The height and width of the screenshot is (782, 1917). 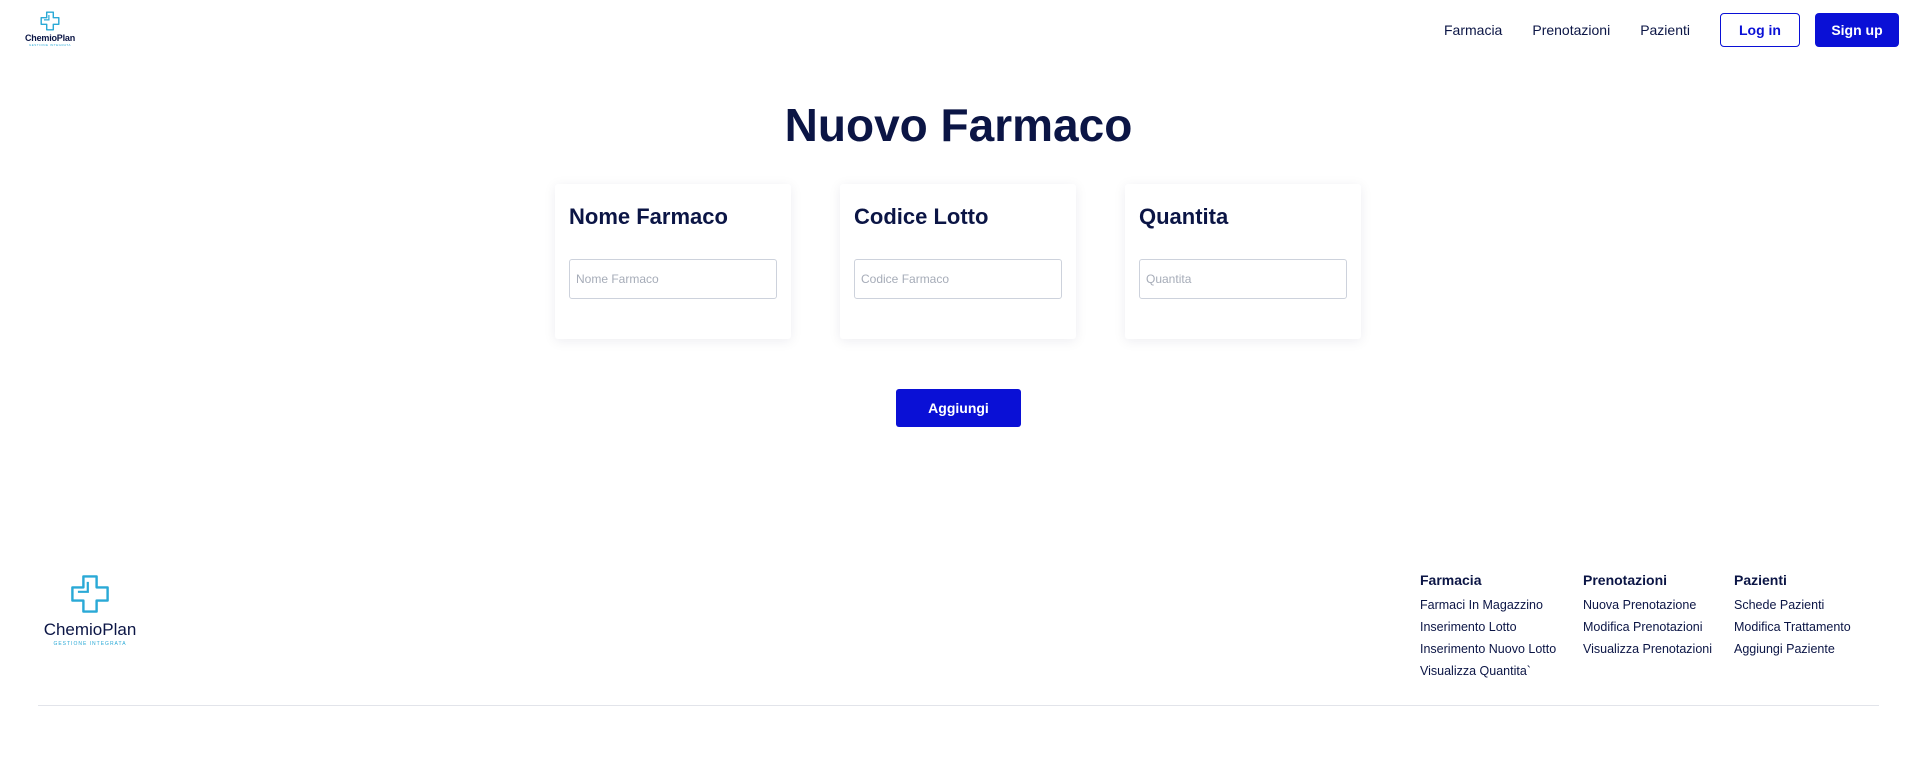 What do you see at coordinates (648, 216) in the screenshot?
I see `nome-farmaco-label: Nome Farmaco` at bounding box center [648, 216].